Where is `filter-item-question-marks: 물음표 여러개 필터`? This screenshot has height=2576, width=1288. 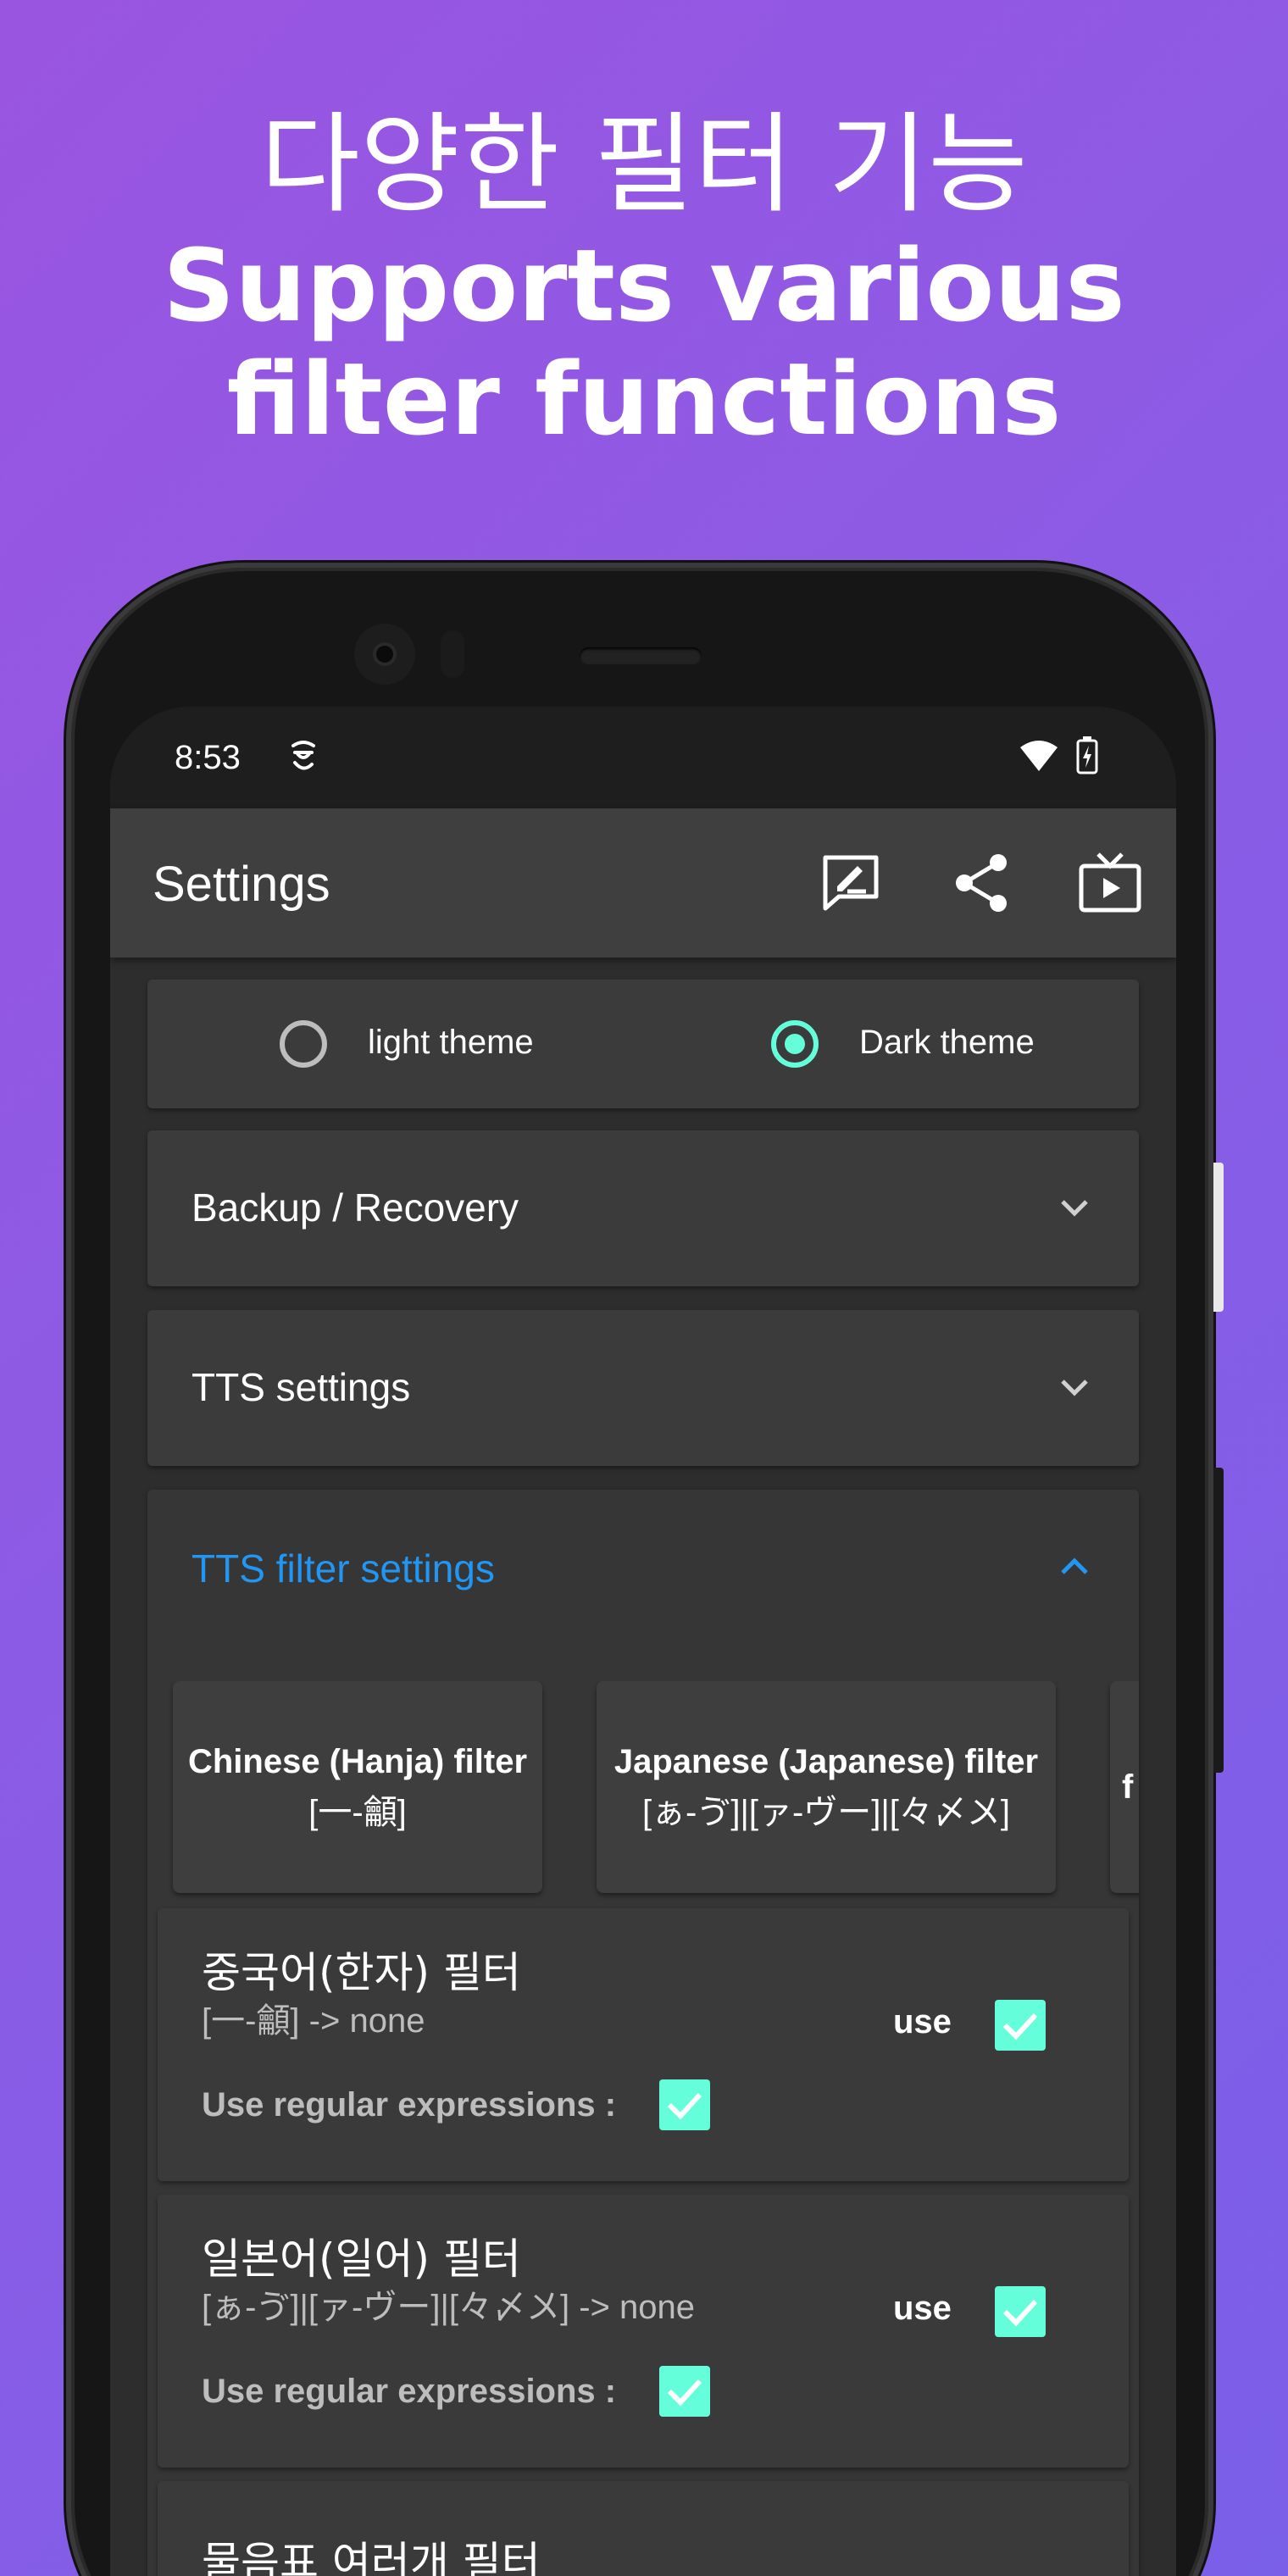 filter-item-question-marks: 물음표 여러개 필터 is located at coordinates (643, 2528).